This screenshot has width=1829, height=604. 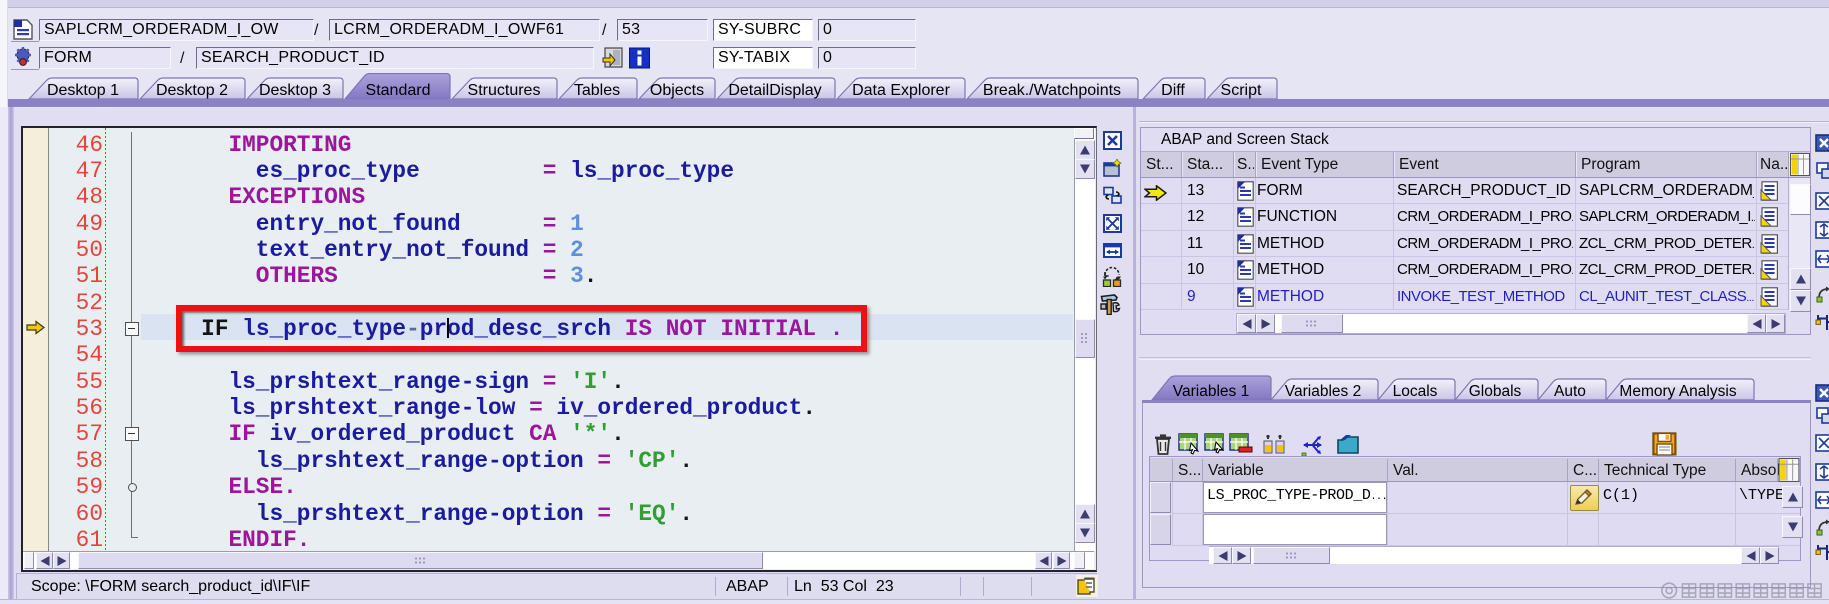 I want to click on svg-text: Locals, so click(x=1415, y=391).